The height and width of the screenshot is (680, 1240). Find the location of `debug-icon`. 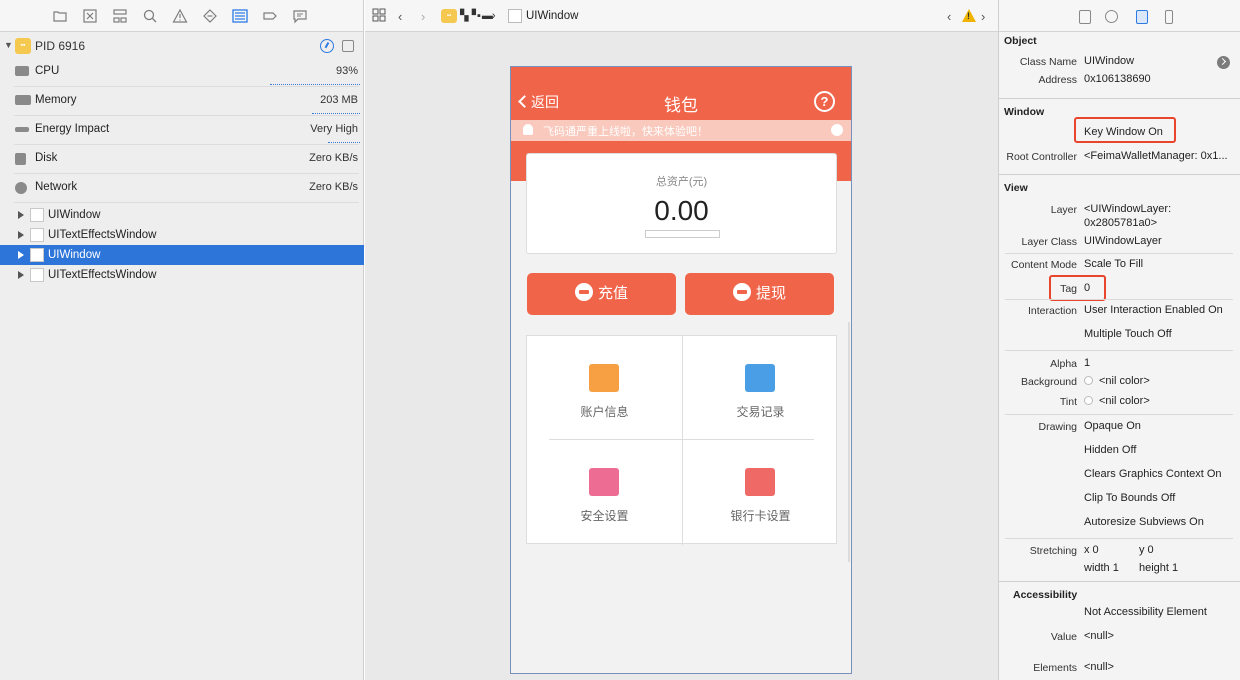

debug-icon is located at coordinates (240, 16).